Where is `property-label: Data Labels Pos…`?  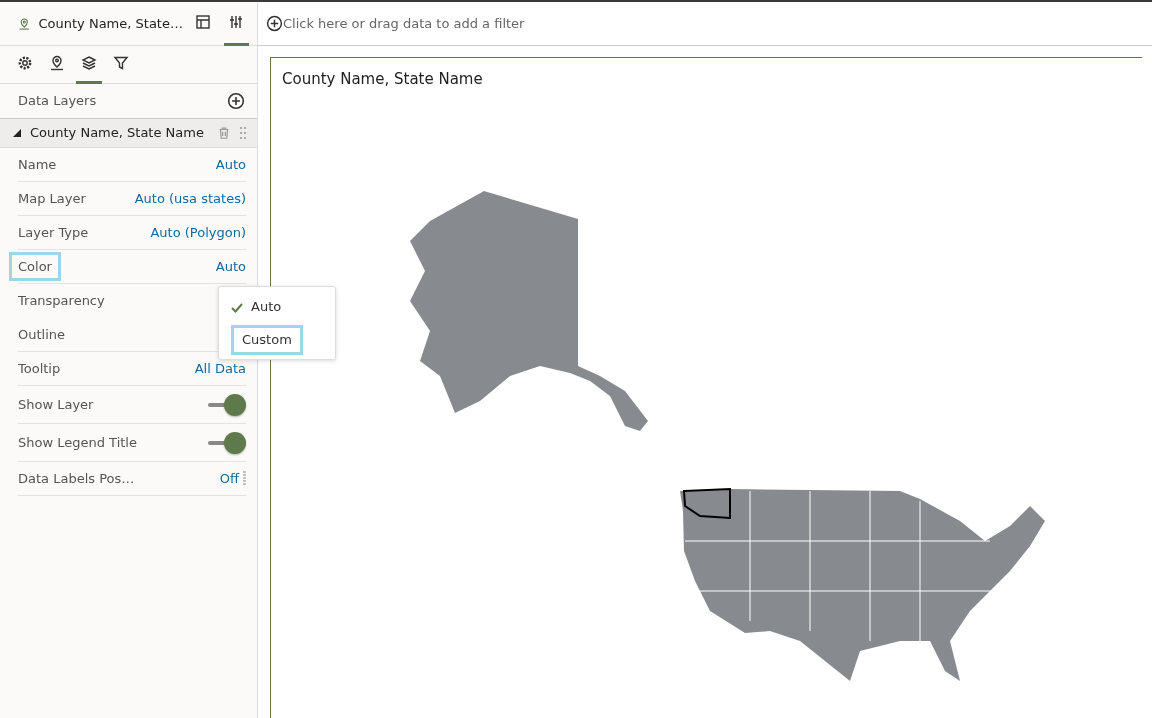
property-label: Data Labels Pos… is located at coordinates (76, 478).